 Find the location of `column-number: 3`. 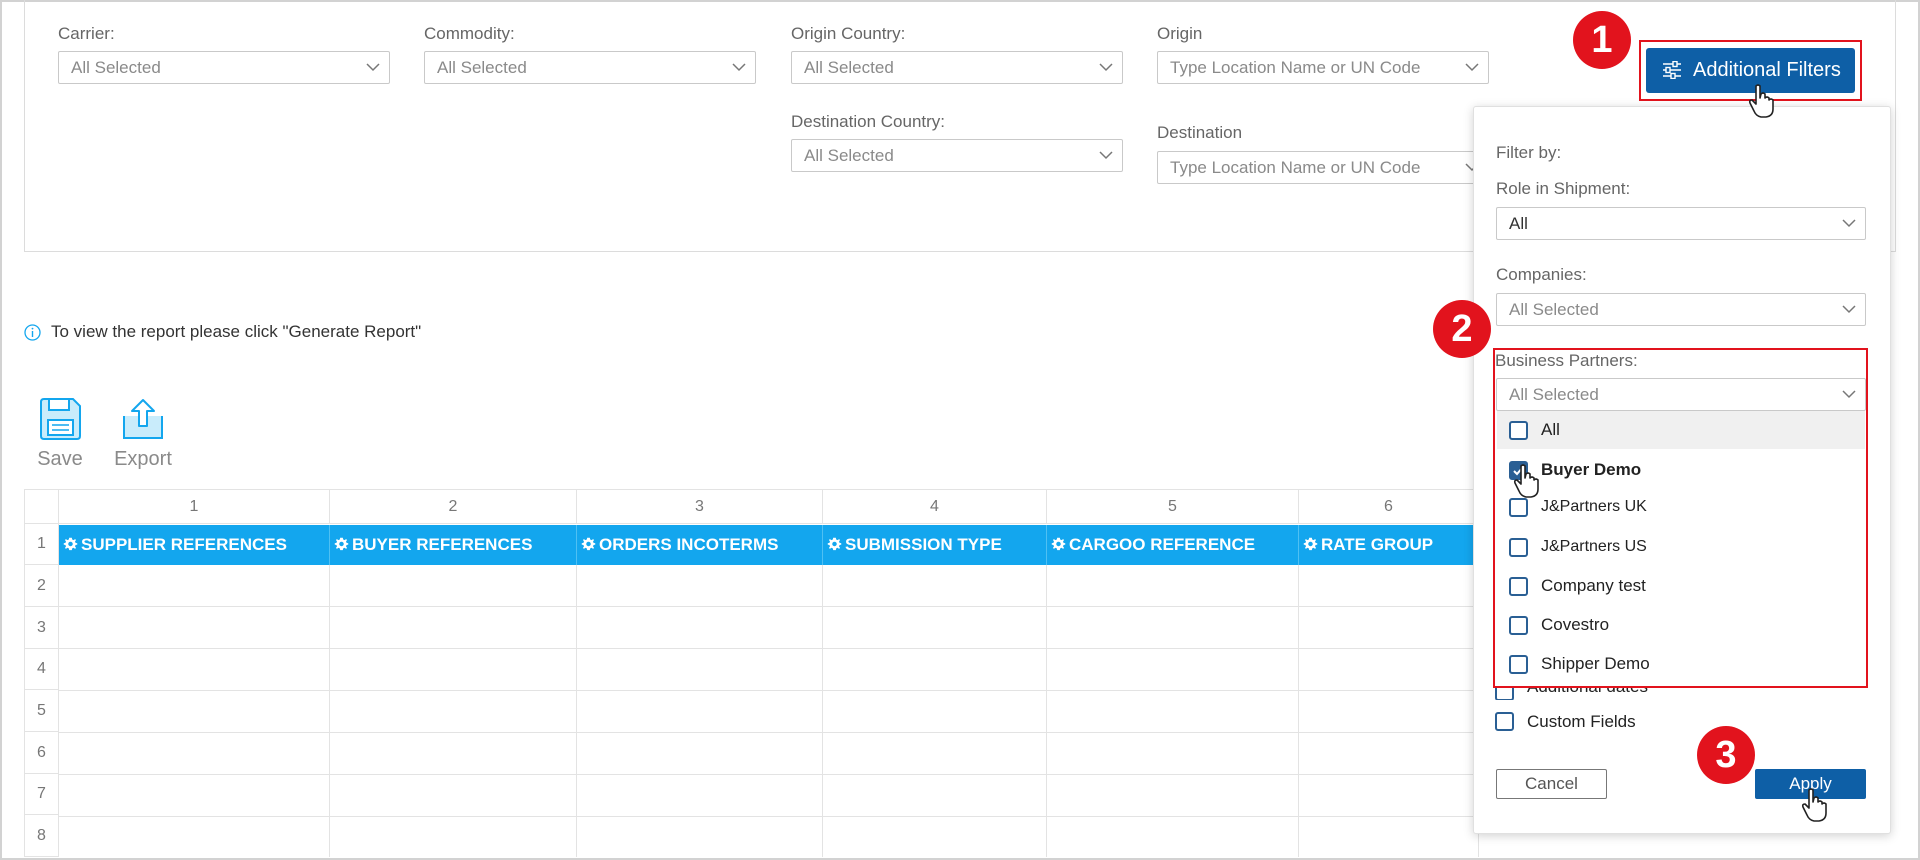

column-number: 3 is located at coordinates (700, 506).